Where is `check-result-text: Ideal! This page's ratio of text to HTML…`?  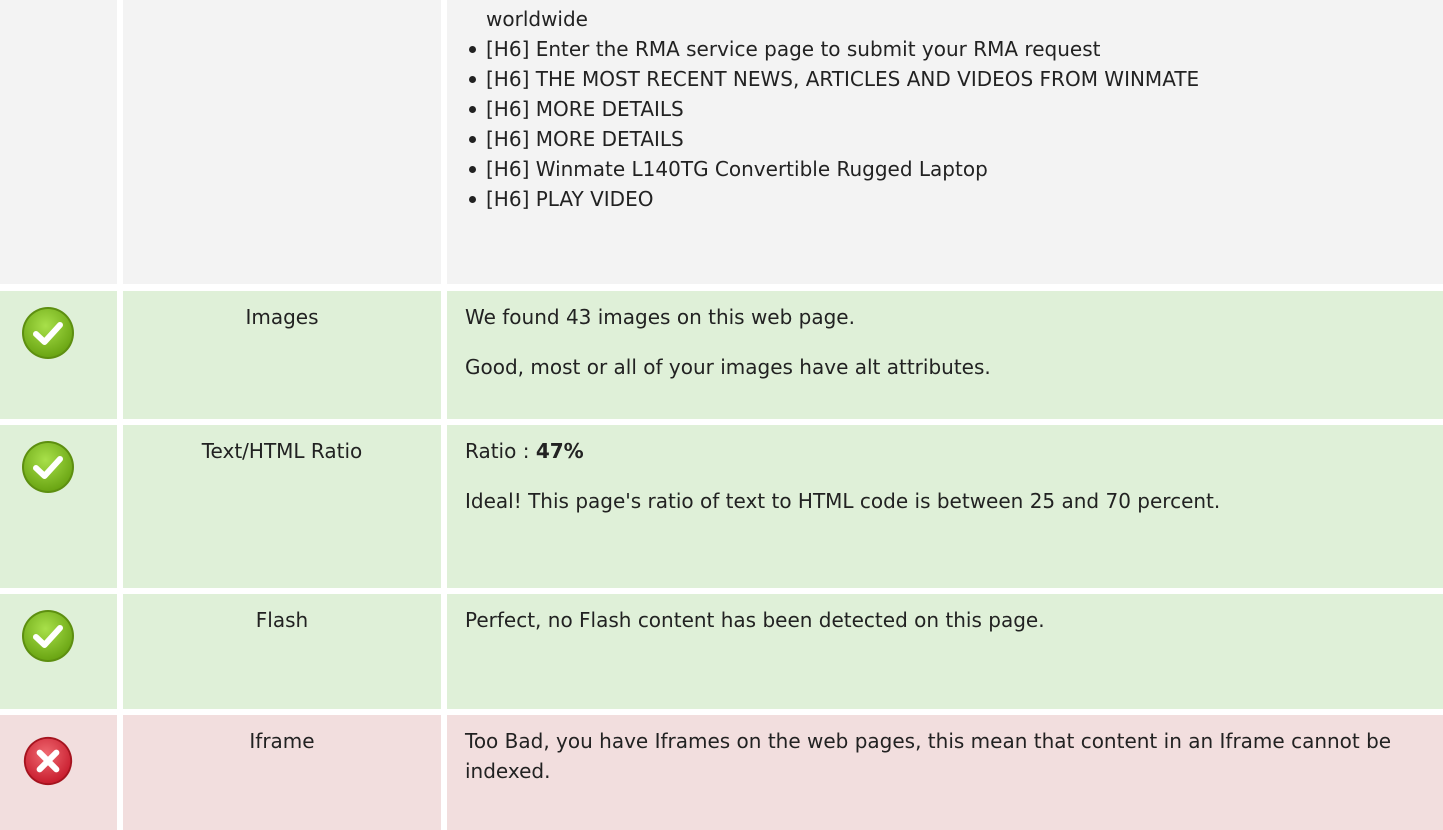
check-result-text: Ideal! This page's ratio of text to HTML… is located at coordinates (843, 501).